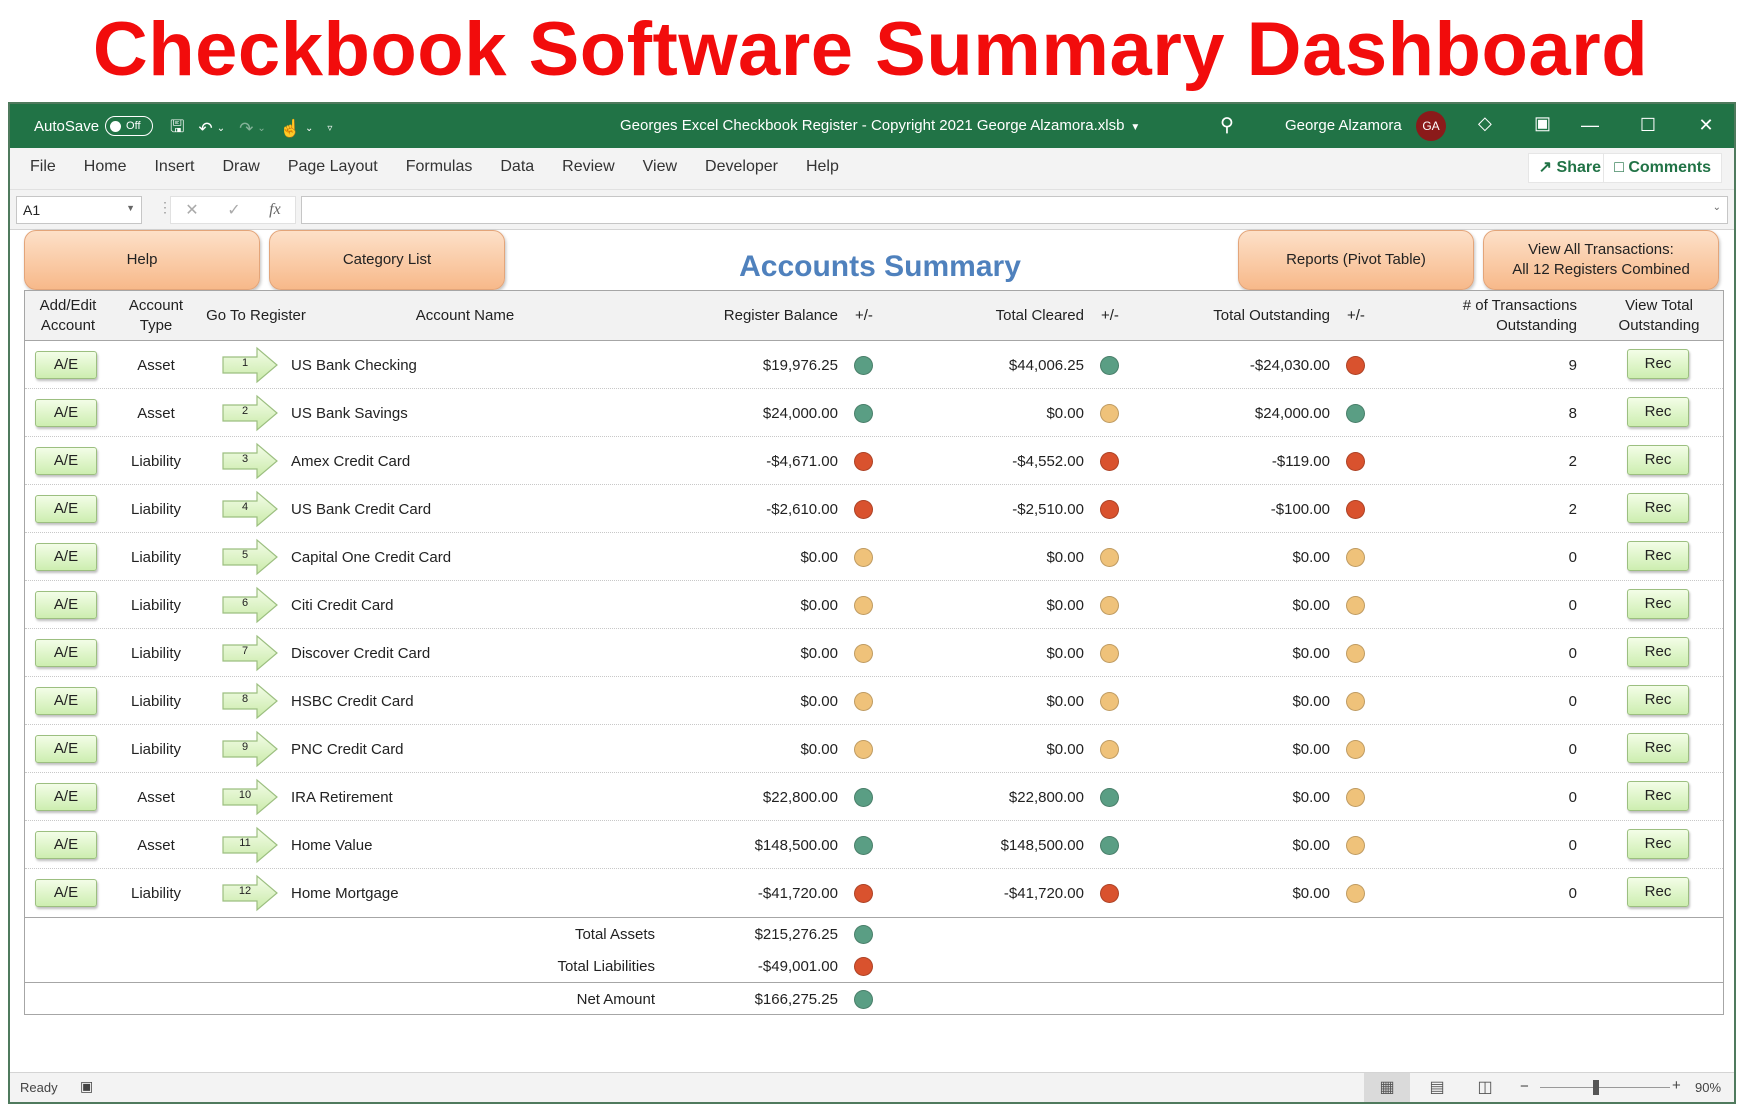 The image size is (1741, 1114). I want to click on tab-page-layout: Page Layout, so click(333, 167).